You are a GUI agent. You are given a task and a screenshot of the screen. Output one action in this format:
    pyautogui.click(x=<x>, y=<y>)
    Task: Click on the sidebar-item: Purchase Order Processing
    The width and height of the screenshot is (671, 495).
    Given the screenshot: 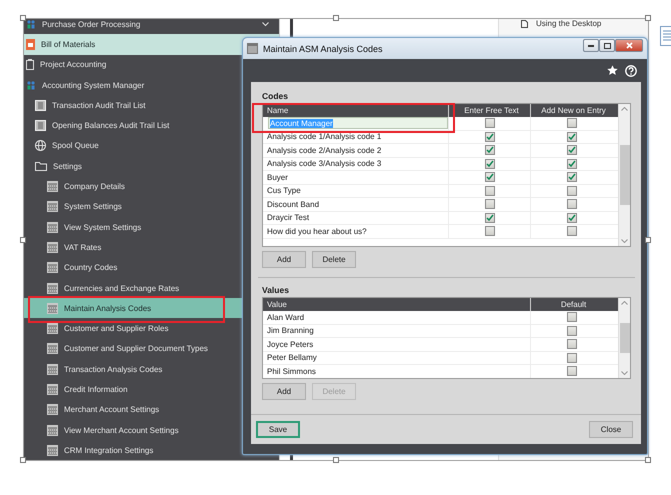 What is the action you would take?
    pyautogui.click(x=151, y=26)
    